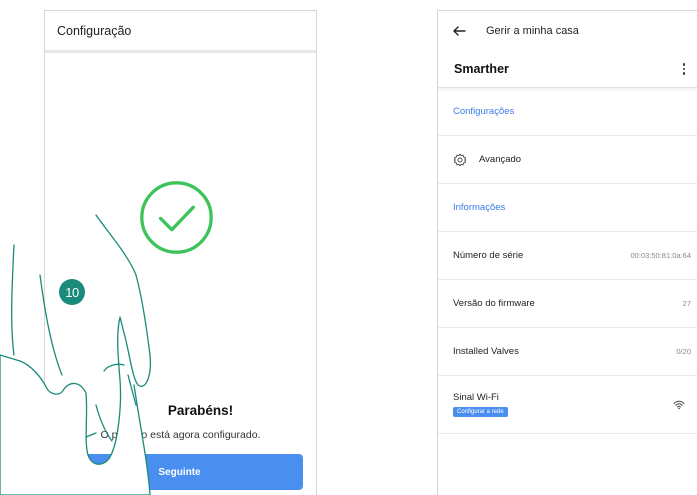  I want to click on valves-label: Installed Valves, so click(486, 351).